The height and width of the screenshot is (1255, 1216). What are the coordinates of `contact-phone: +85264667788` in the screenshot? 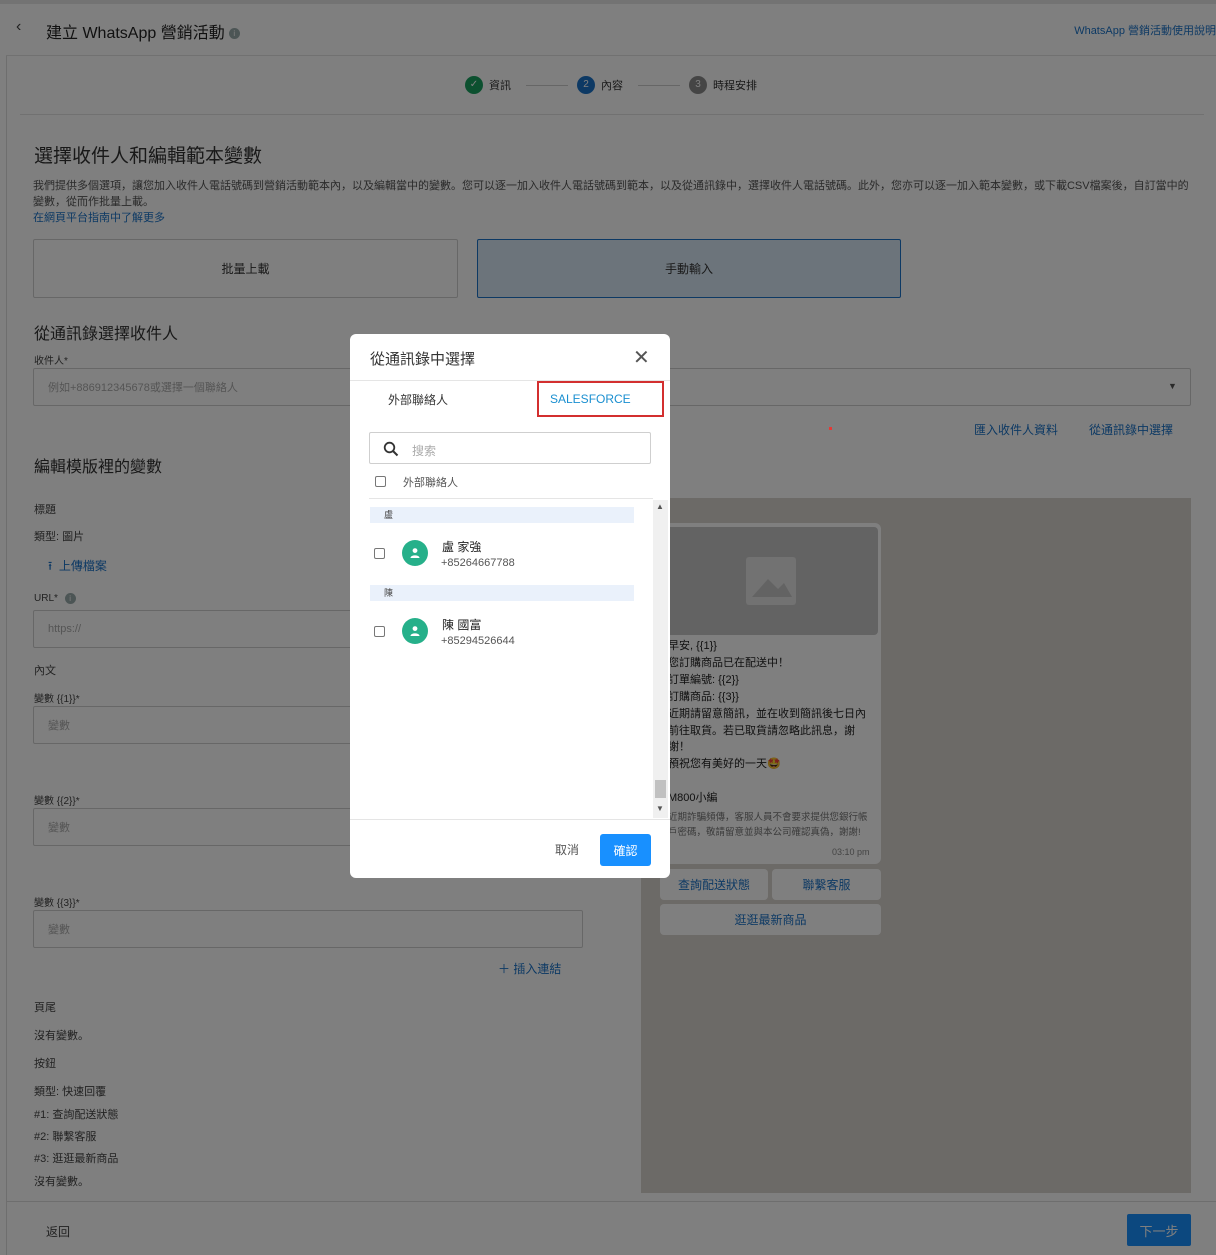 It's located at (478, 563).